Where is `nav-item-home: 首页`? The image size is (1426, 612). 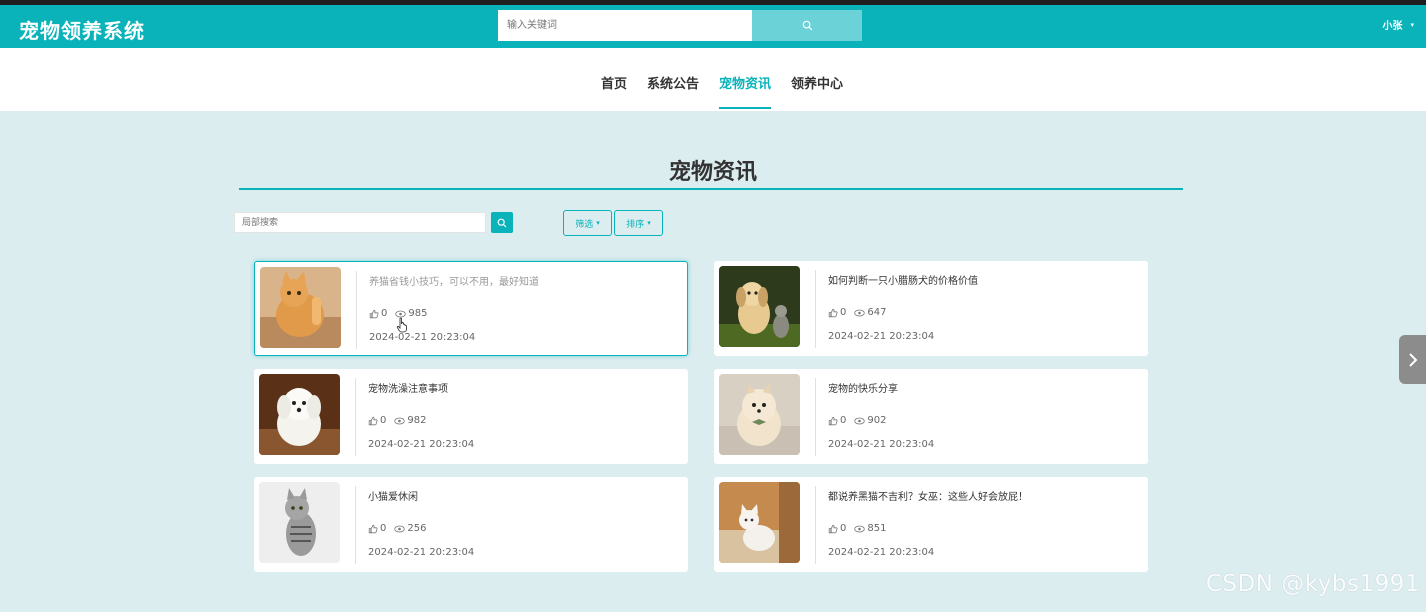
nav-item-home: 首页 is located at coordinates (614, 82).